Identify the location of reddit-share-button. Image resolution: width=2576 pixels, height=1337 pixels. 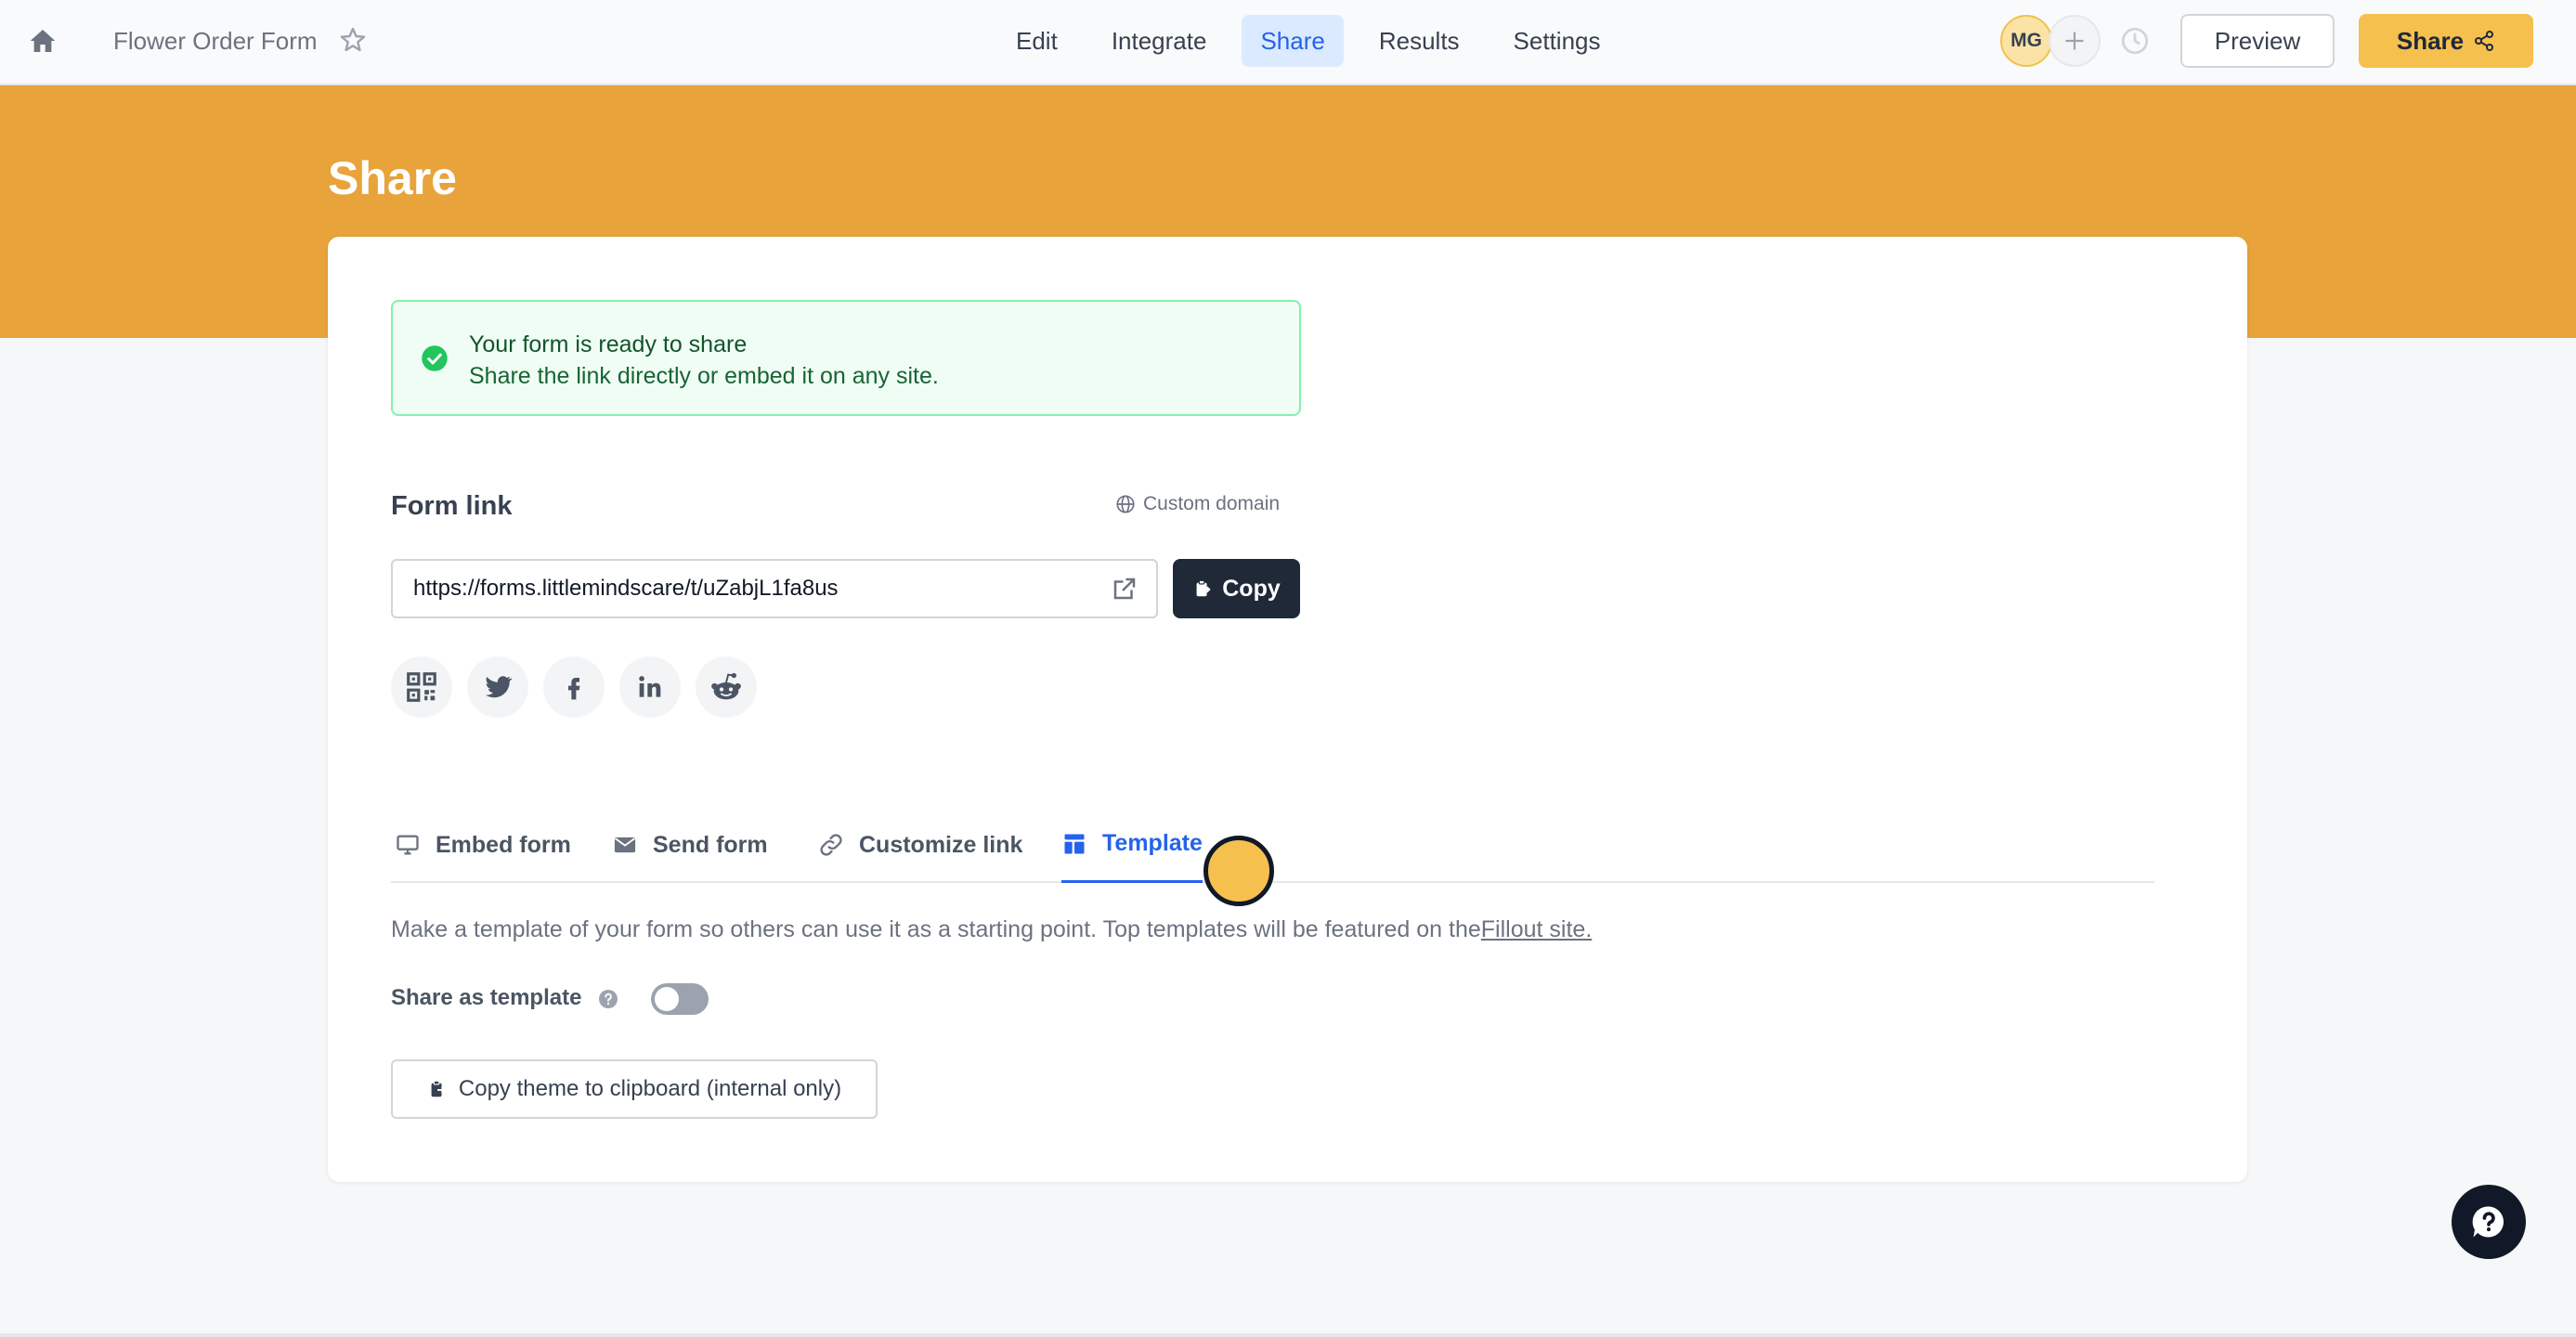
(726, 687).